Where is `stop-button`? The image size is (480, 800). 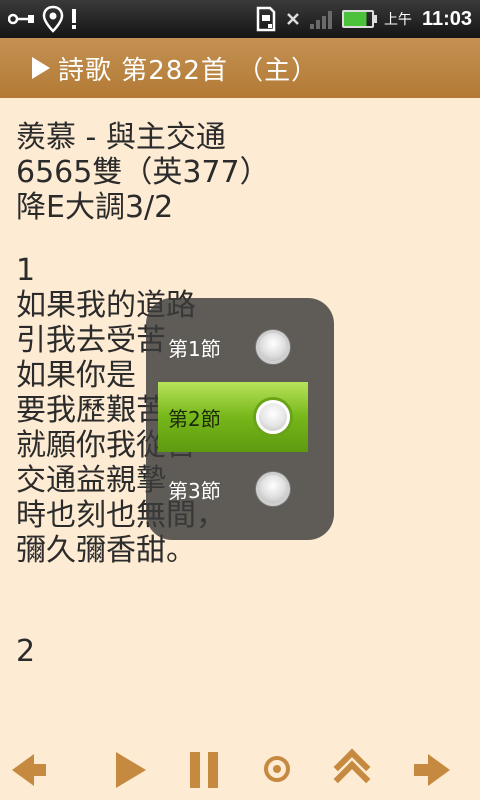 stop-button is located at coordinates (277, 769).